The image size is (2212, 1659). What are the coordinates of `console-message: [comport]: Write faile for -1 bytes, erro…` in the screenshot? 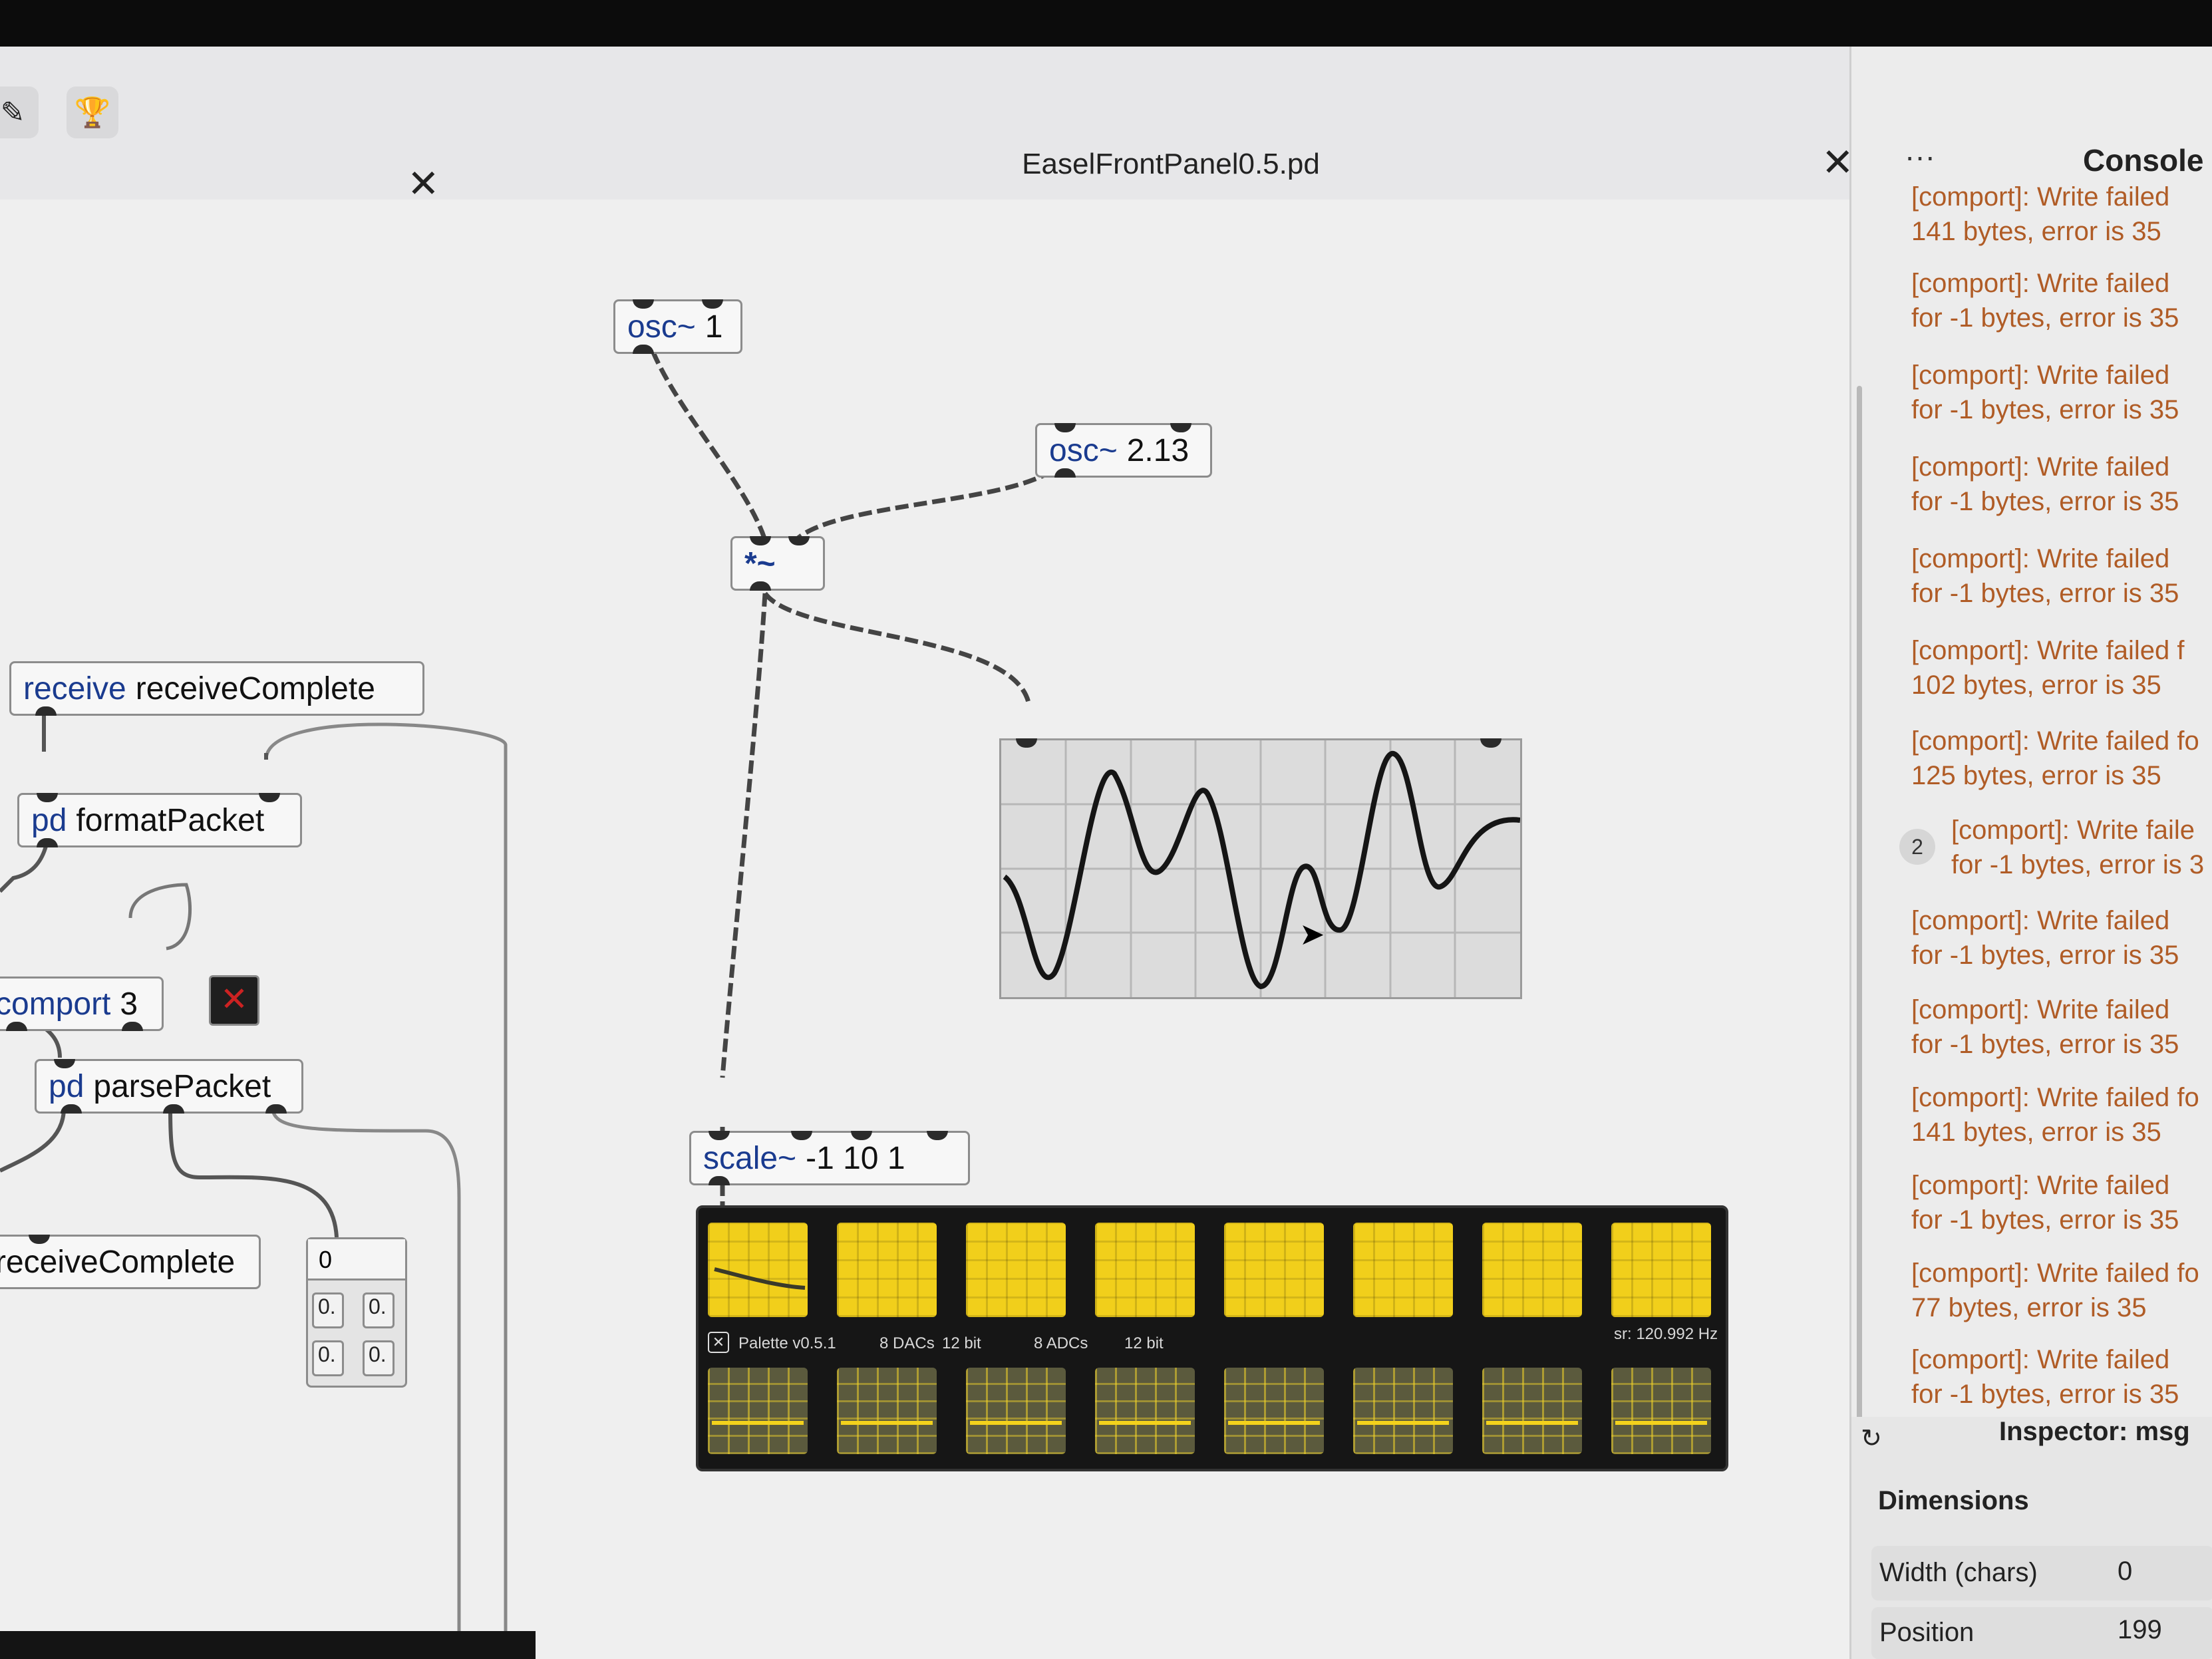 It's located at (2078, 848).